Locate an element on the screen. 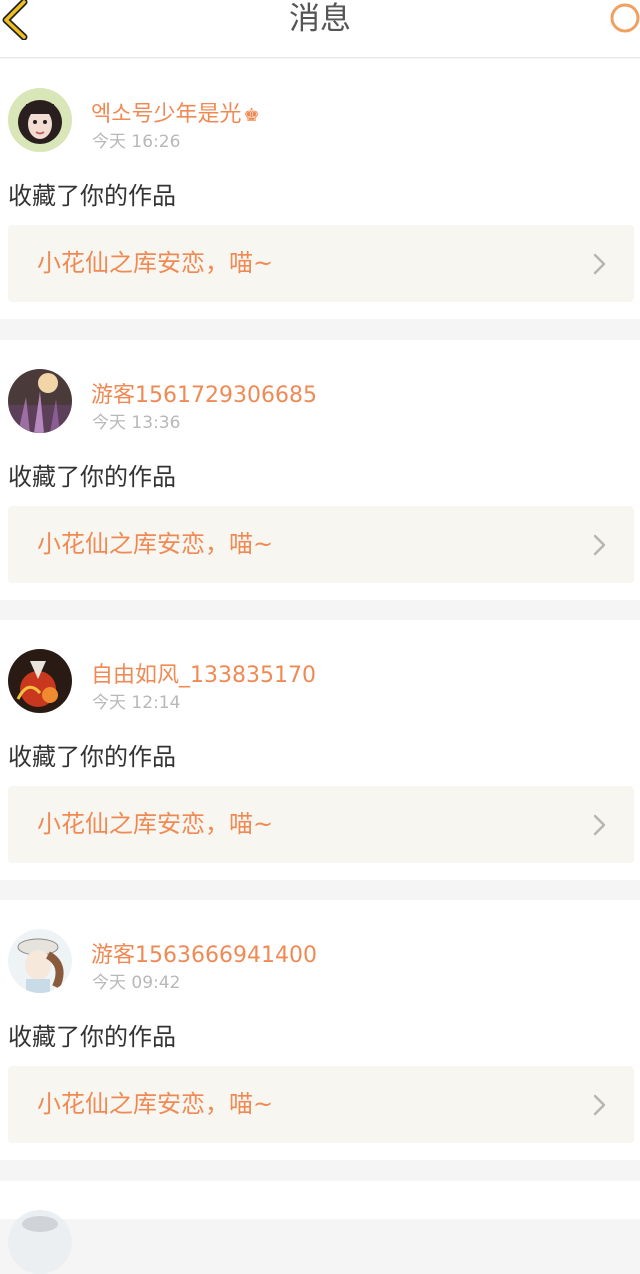  notification-item-partial is located at coordinates (320, 1227).